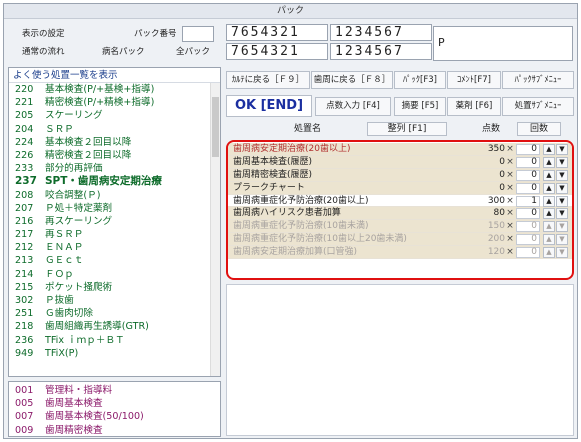  Describe the element at coordinates (496, 252) in the screenshot. I see `procedure-points: 120` at that location.